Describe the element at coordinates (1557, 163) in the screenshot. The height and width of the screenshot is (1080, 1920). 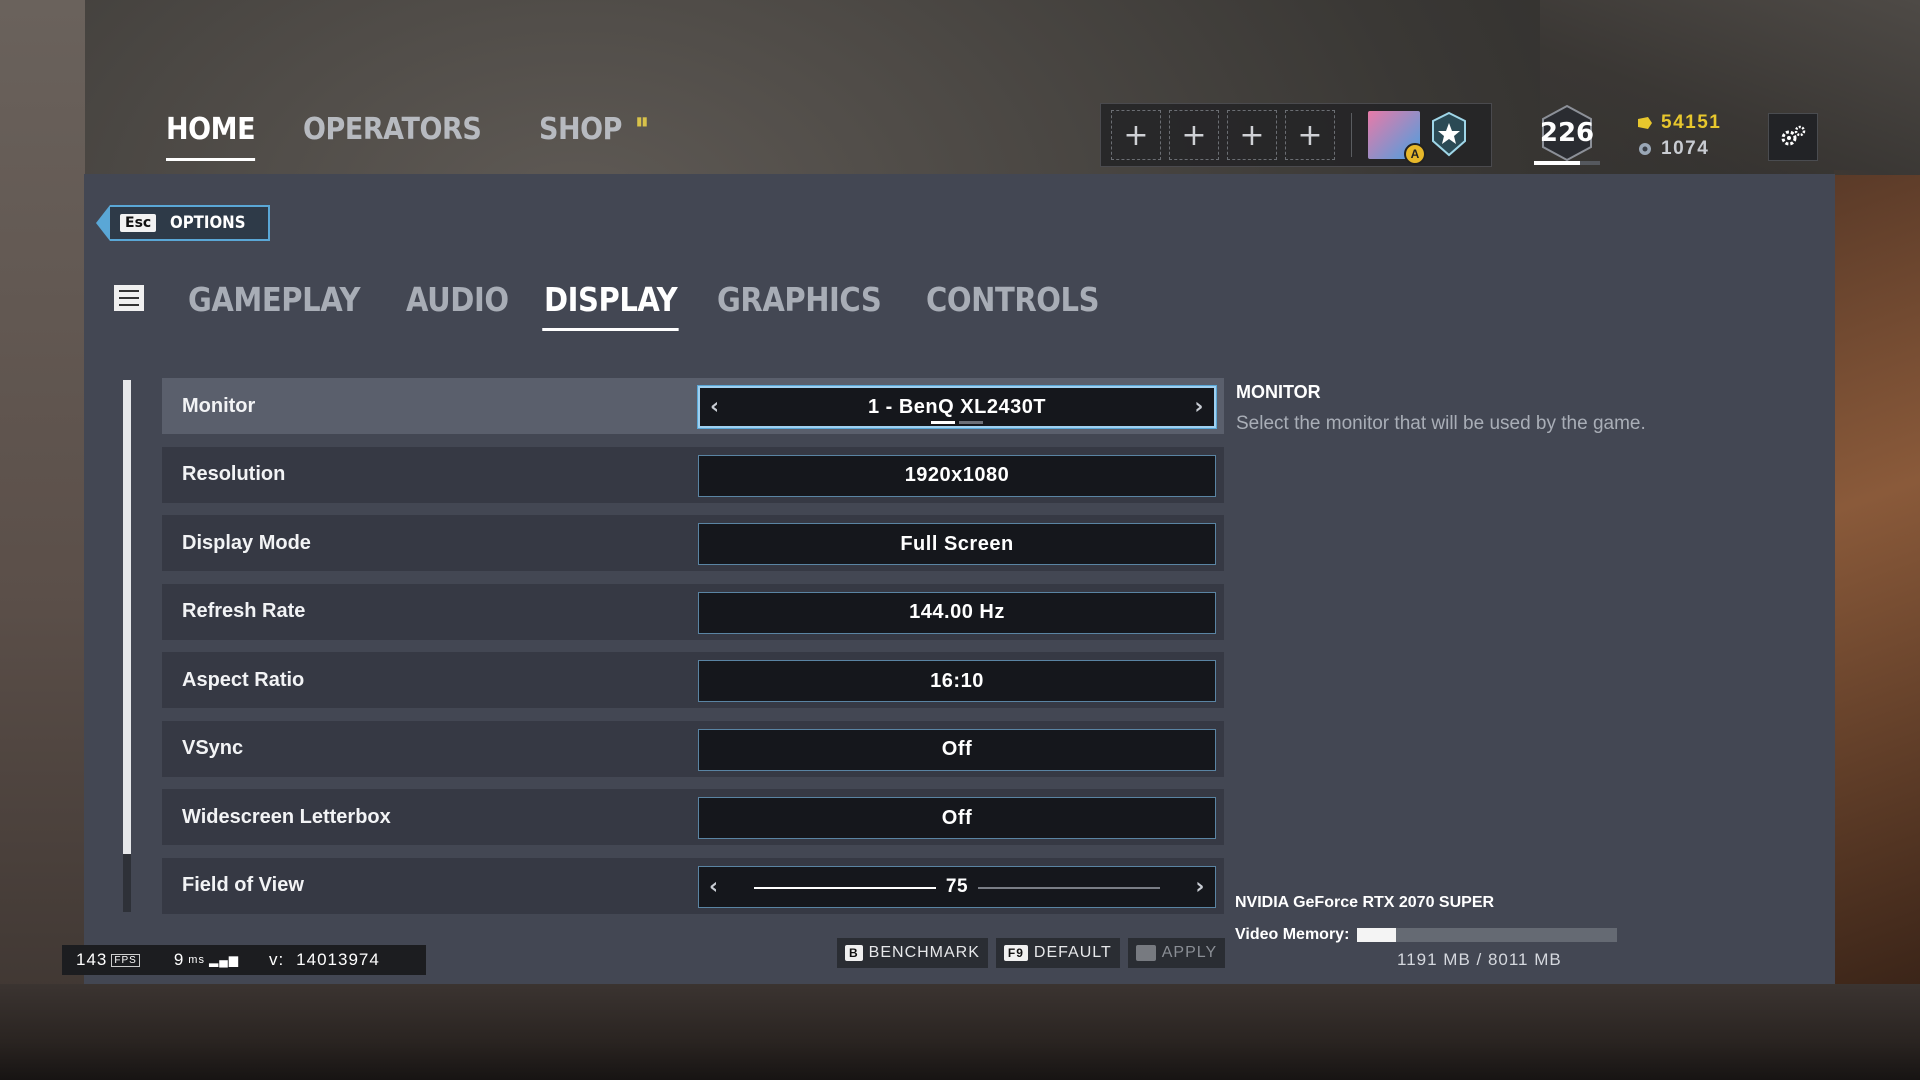
I see `level-progress-fill` at that location.